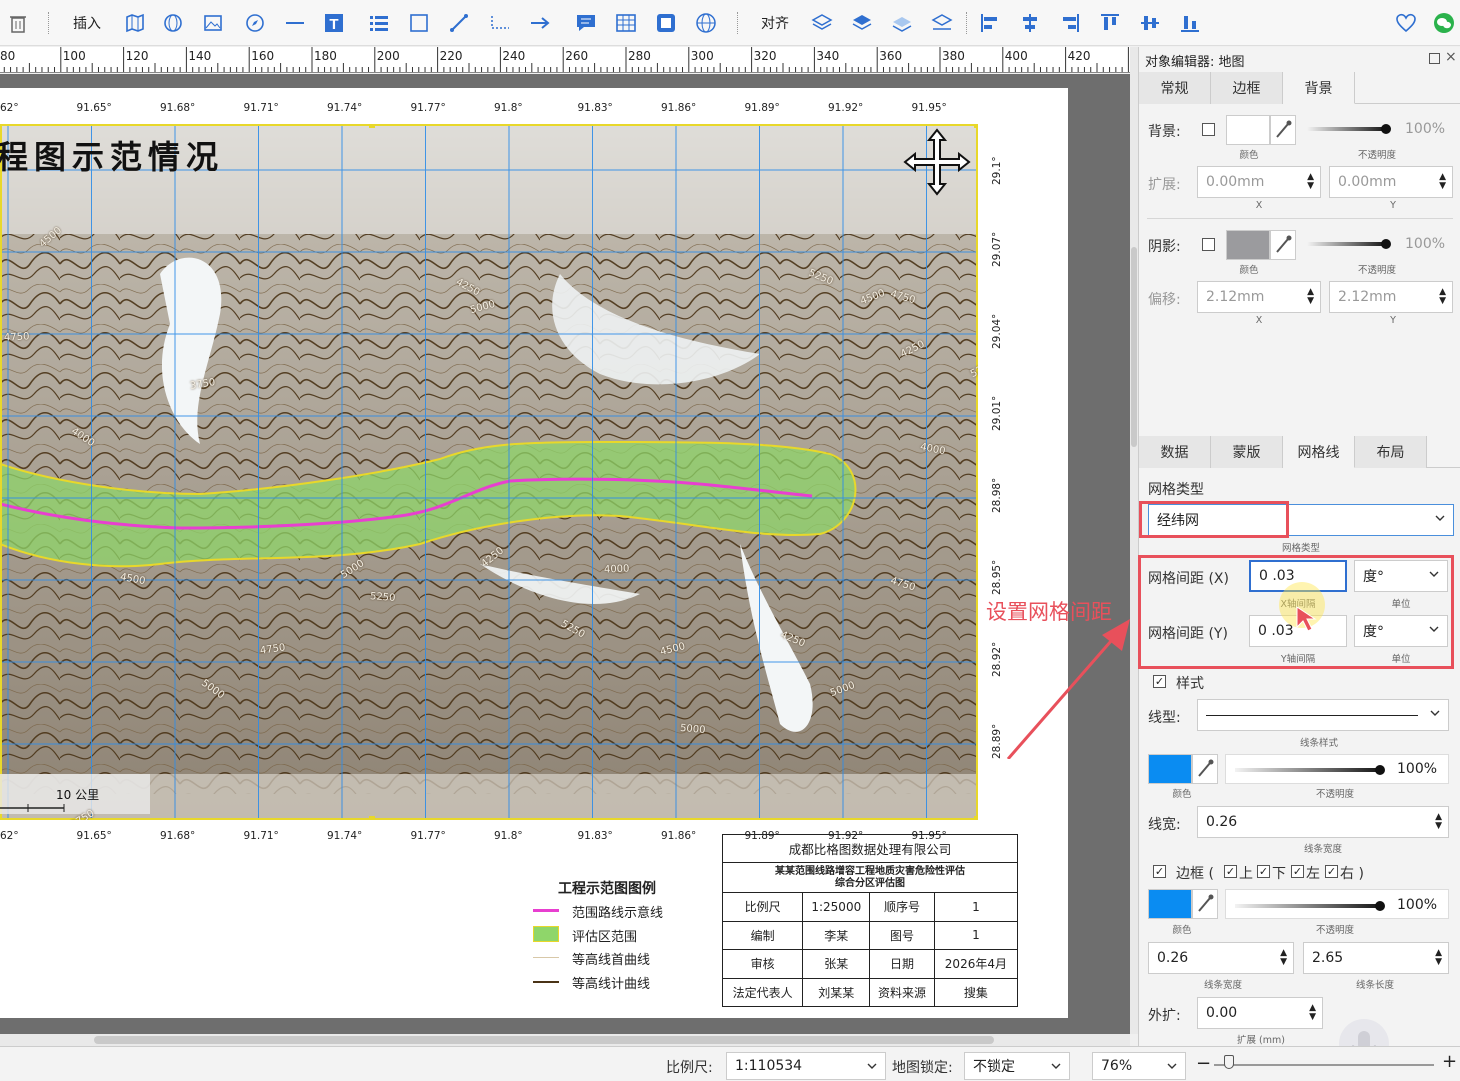 The image size is (1460, 1081). What do you see at coordinates (1170, 769) in the screenshot?
I see `grid-color-swatch` at bounding box center [1170, 769].